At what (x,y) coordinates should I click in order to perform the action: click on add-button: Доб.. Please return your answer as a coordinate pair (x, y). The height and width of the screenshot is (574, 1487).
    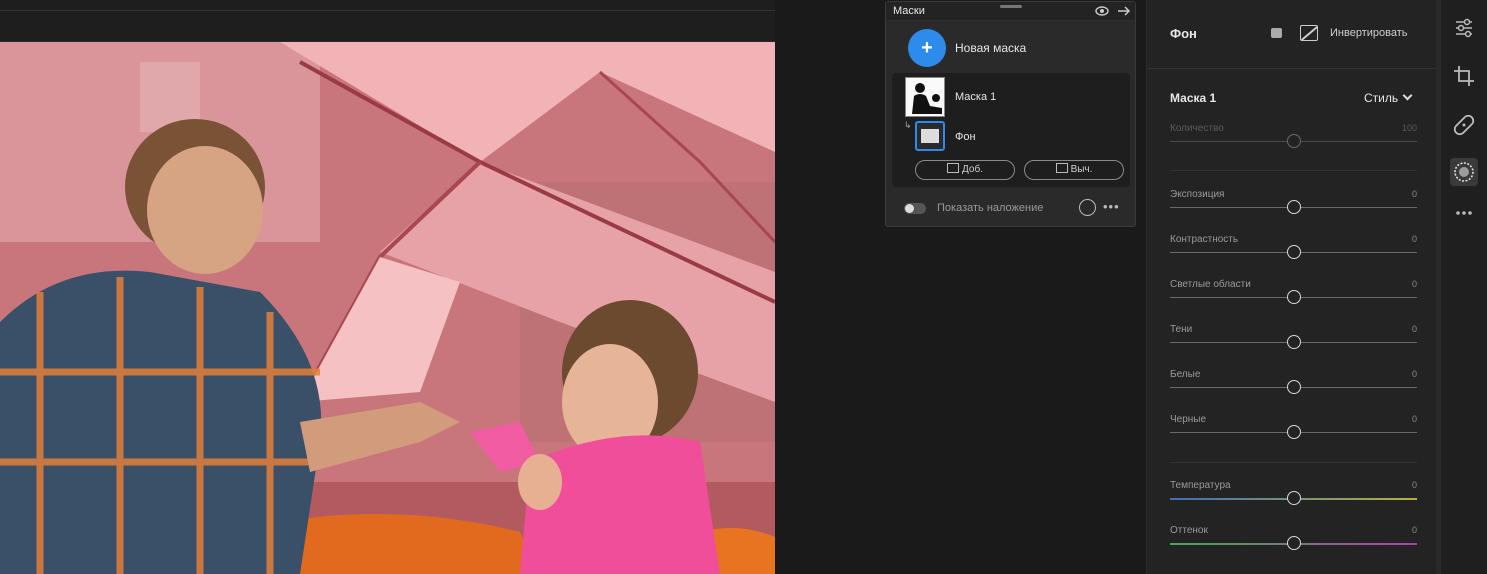
    Looking at the image, I should click on (965, 170).